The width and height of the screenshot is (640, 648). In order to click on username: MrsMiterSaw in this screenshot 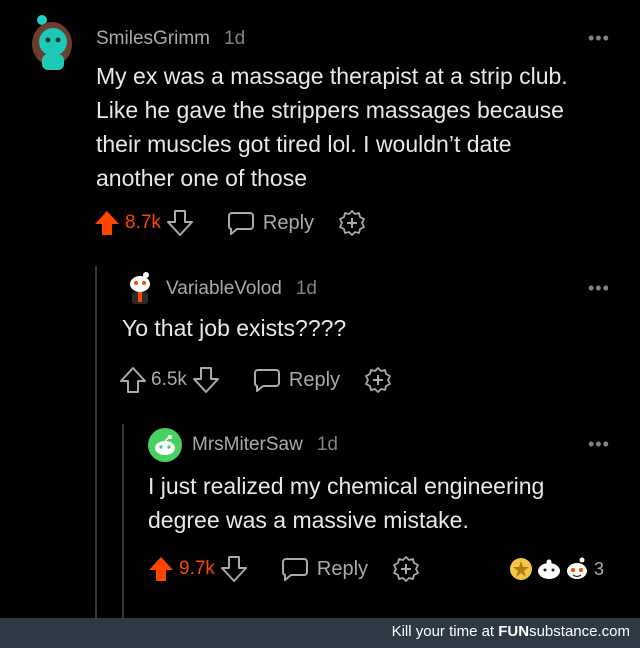, I will do `click(247, 445)`.